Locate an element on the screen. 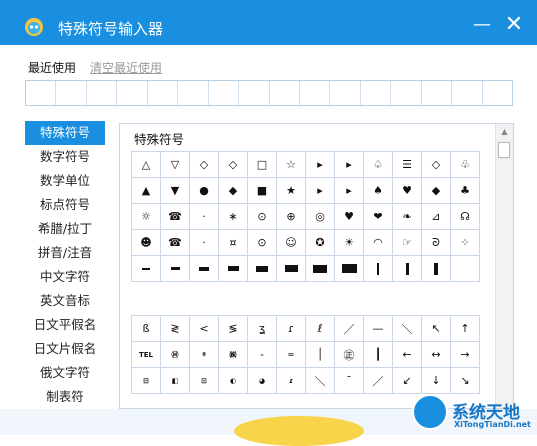 Image resolution: width=537 pixels, height=446 pixels. symbol-cell: ◕ is located at coordinates (262, 381).